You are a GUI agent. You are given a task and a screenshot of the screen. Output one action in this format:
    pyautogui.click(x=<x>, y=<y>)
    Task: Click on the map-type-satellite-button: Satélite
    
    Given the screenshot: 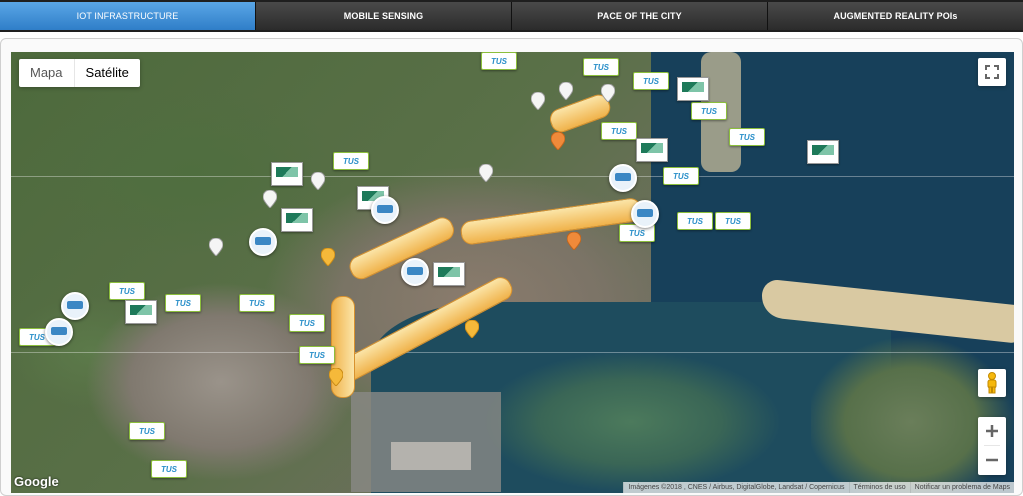 What is the action you would take?
    pyautogui.click(x=107, y=73)
    